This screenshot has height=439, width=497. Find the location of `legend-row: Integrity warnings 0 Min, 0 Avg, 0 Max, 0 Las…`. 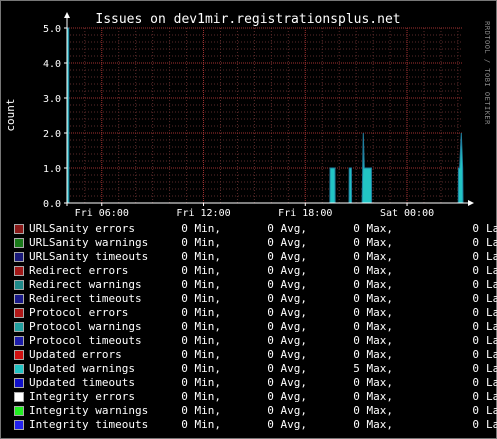

legend-row: Integrity warnings 0 Min, 0 Avg, 0 Max, 0 Las… is located at coordinates (255, 411).